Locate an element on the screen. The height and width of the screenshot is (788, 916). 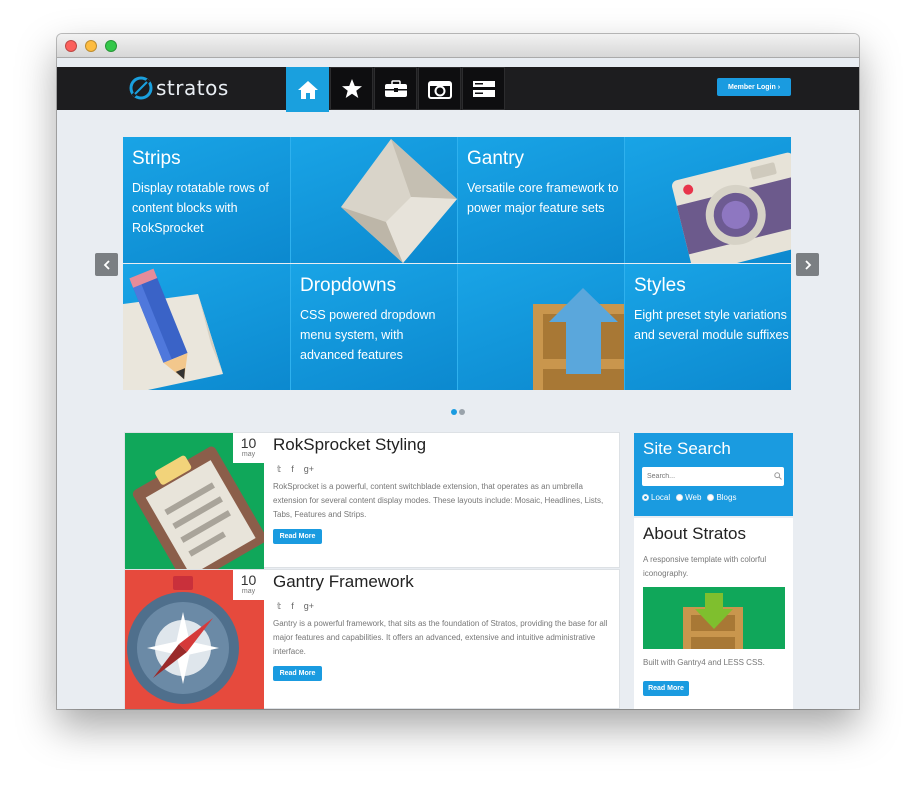
star-icon is located at coordinates (351, 88).